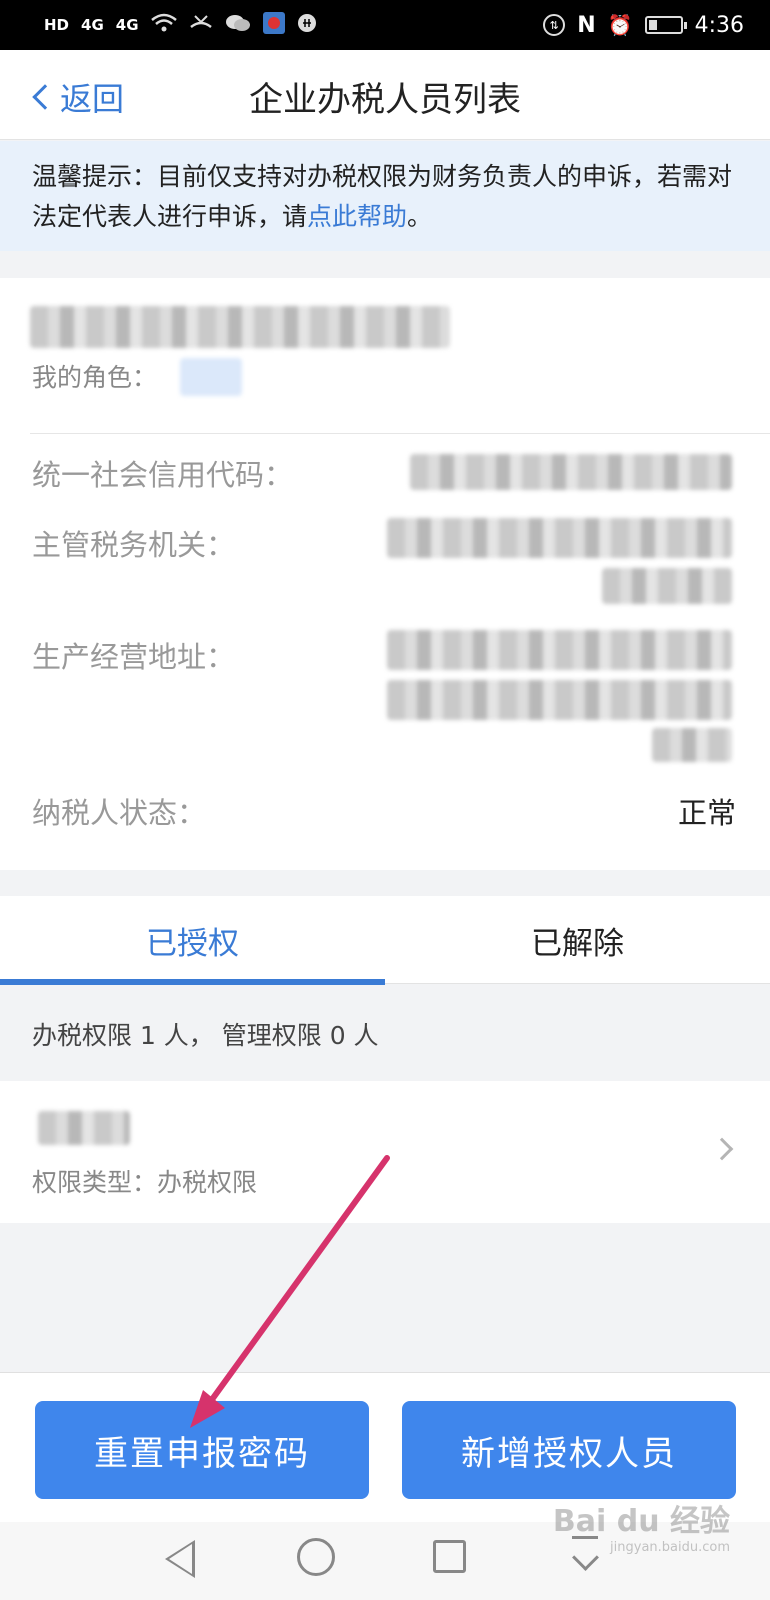 This screenshot has height=1600, width=770. I want to click on clock: 4:36, so click(719, 25).